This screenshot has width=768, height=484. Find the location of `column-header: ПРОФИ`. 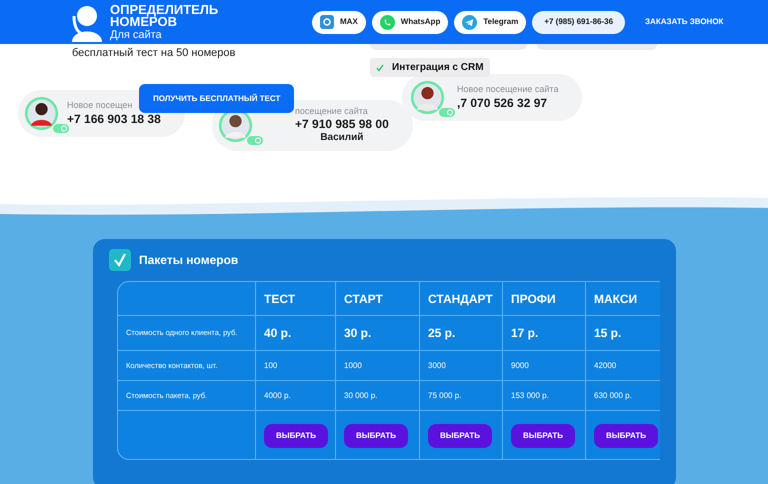

column-header: ПРОФИ is located at coordinates (543, 299).